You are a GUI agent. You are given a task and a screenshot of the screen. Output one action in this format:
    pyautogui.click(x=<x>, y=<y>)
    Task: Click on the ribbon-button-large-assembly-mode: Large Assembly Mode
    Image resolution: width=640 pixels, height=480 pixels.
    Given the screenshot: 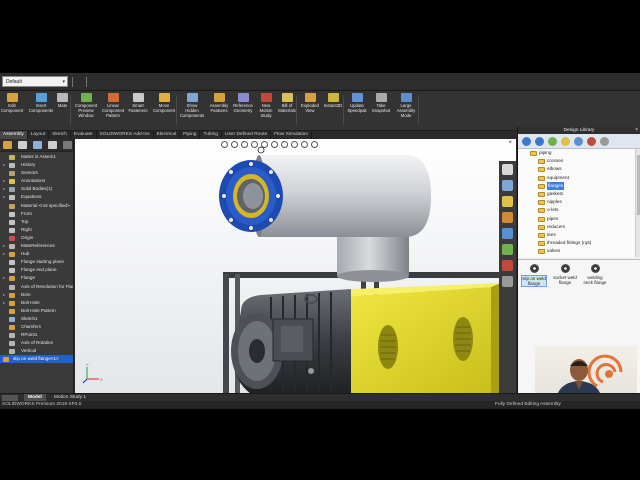 What is the action you would take?
    pyautogui.click(x=406, y=111)
    